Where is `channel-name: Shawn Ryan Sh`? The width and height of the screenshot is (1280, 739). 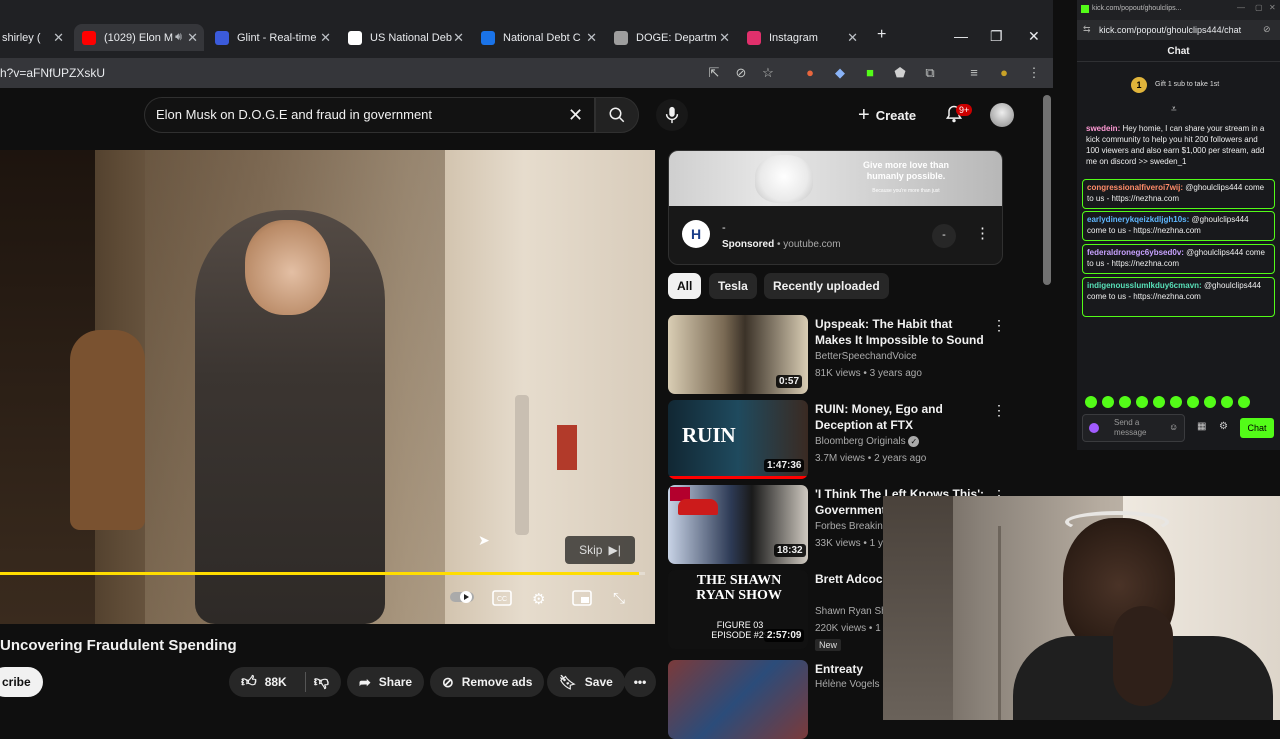
channel-name: Shawn Ryan Sh is located at coordinates (851, 611).